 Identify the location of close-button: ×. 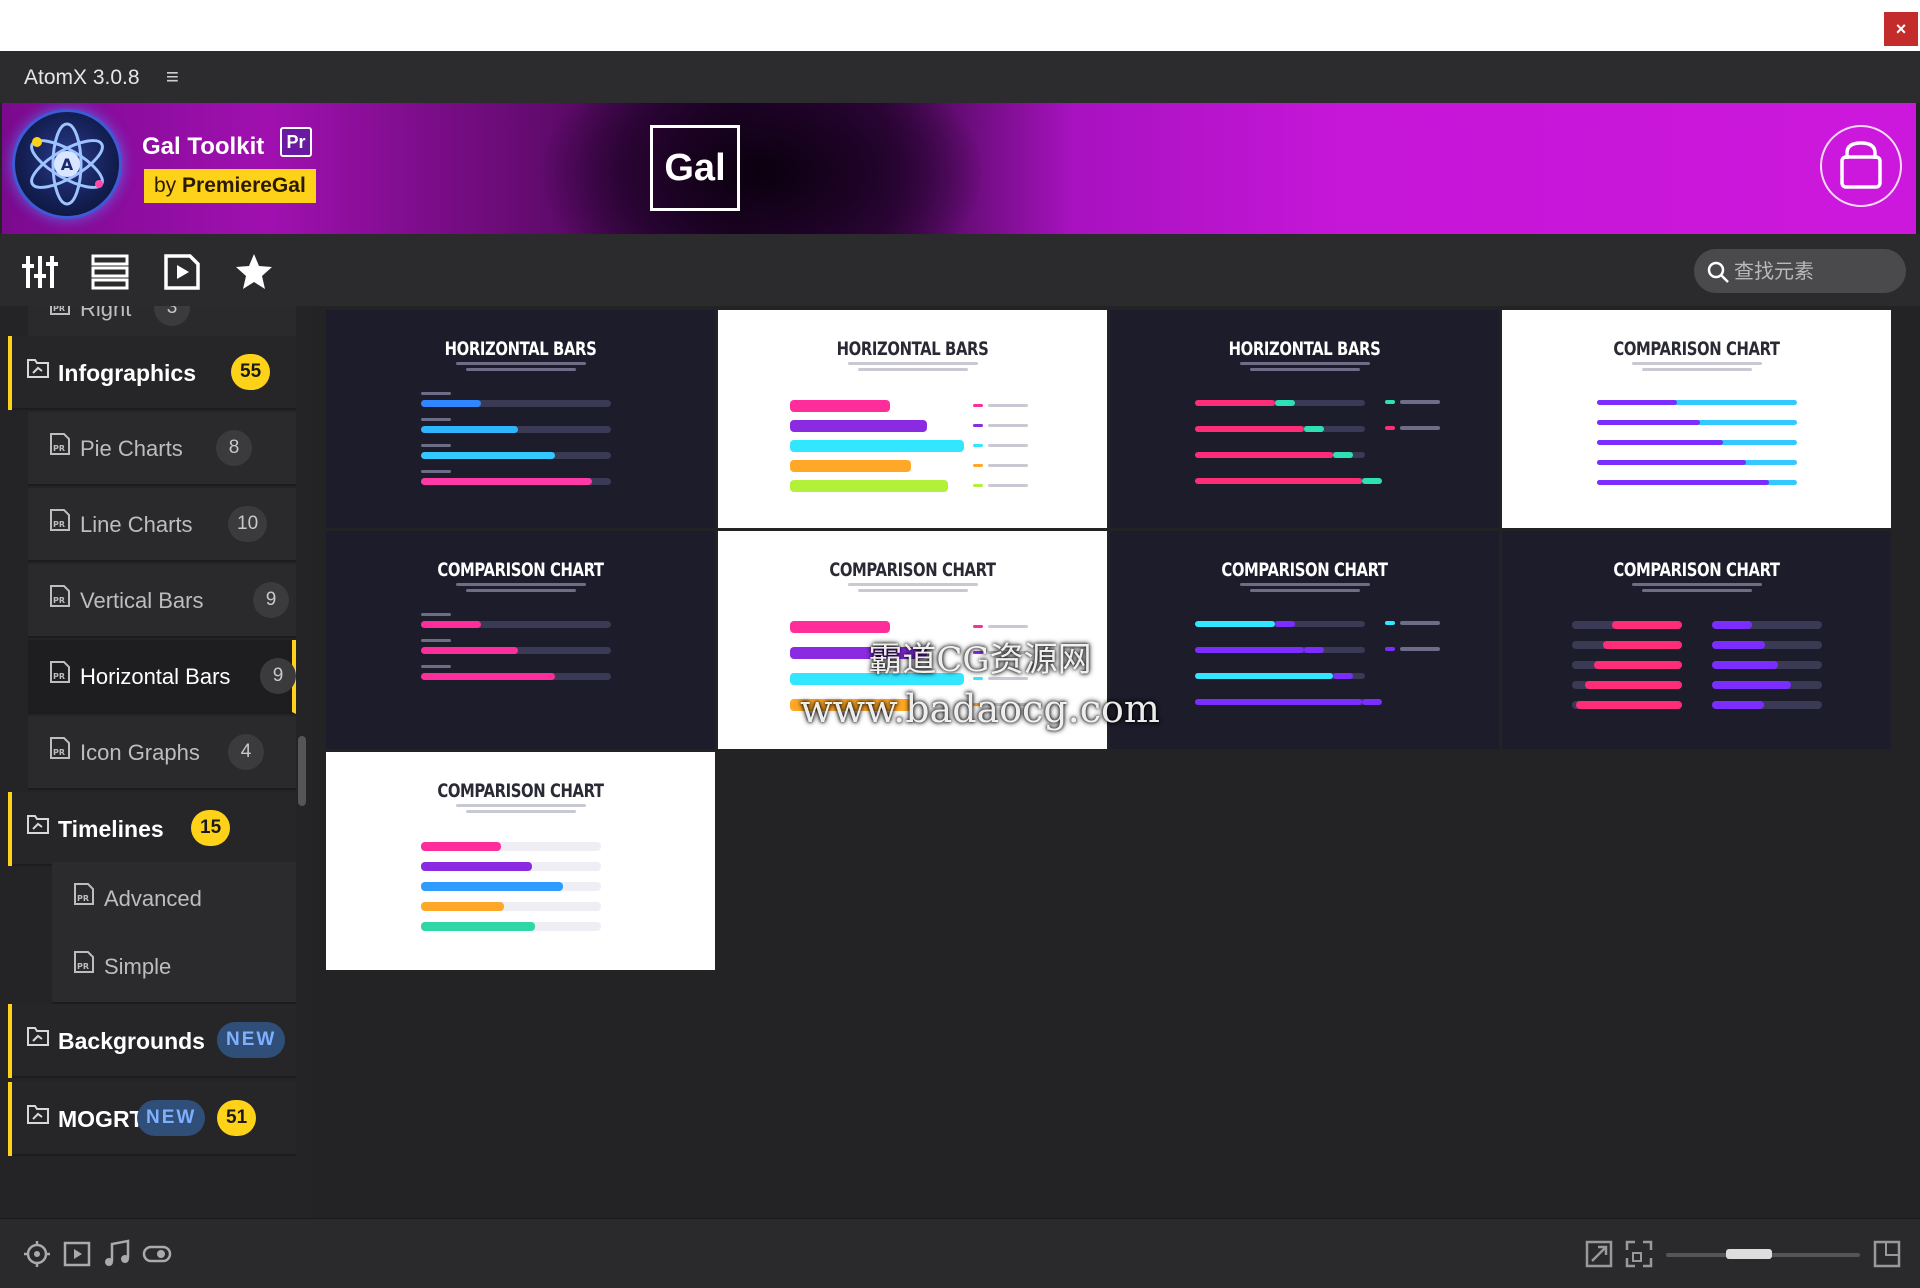
(1901, 29).